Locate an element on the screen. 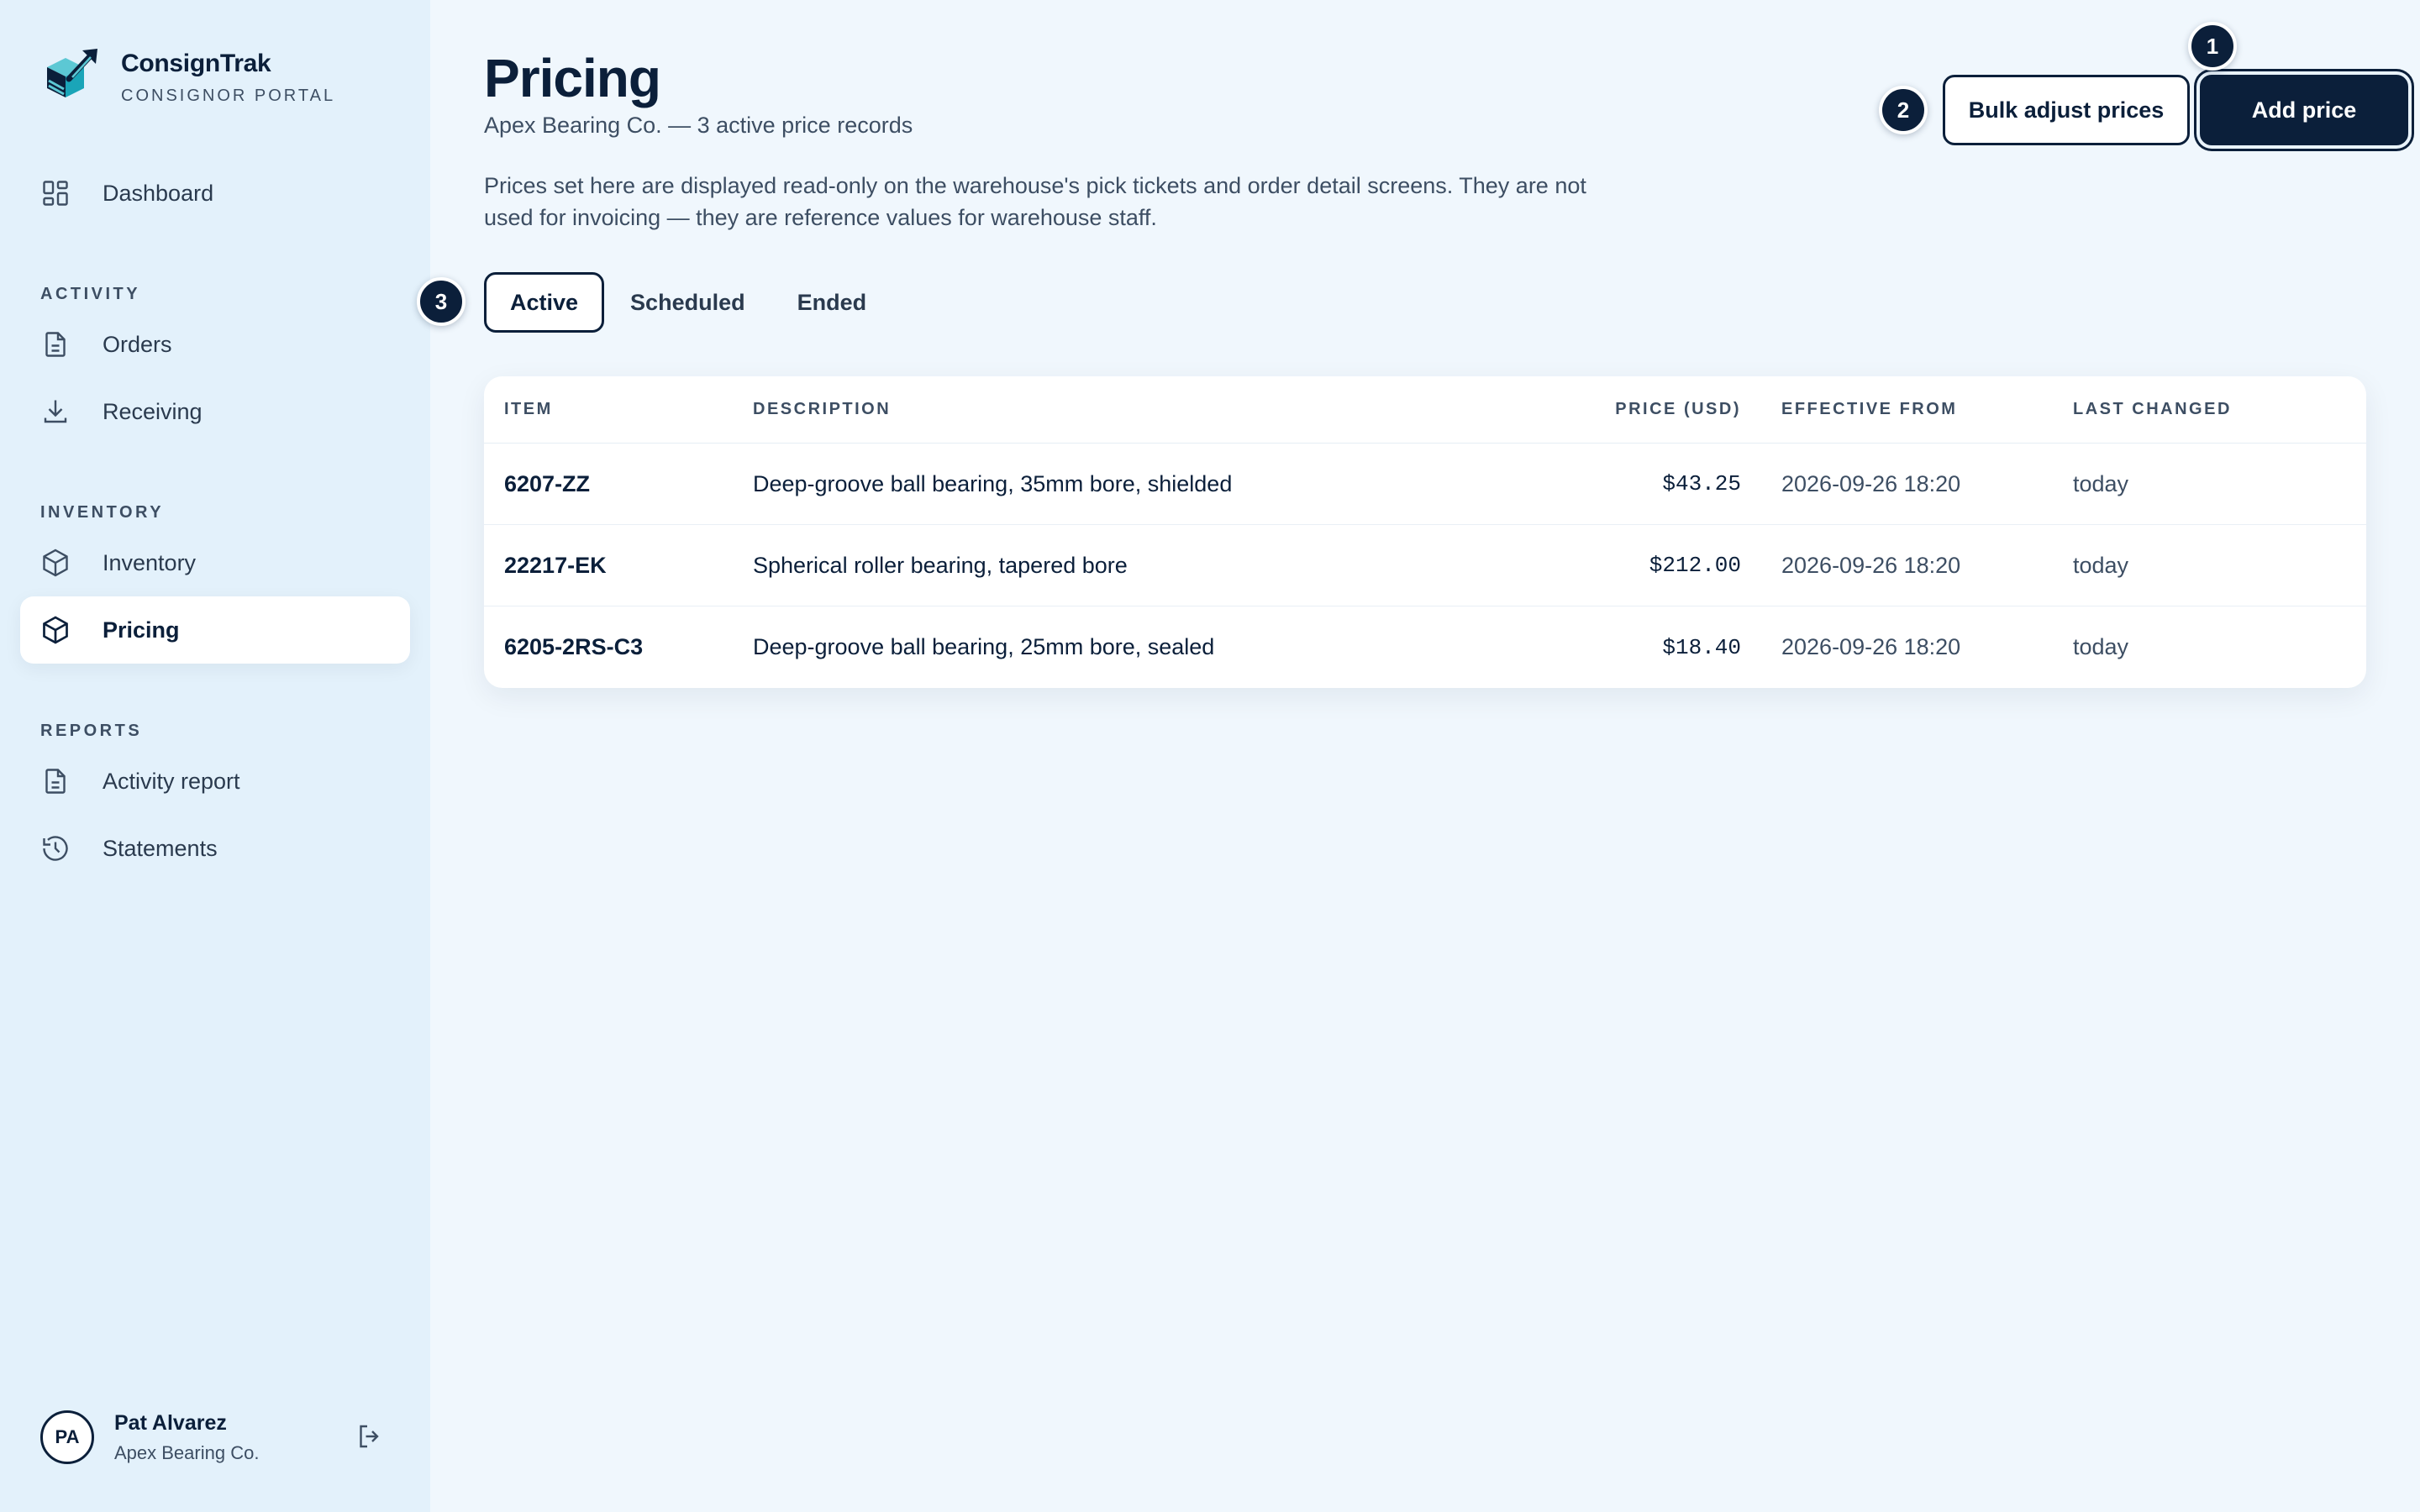 The image size is (2420, 1512). bulk-adjust-prices-button: Bulk adjust prices is located at coordinates (2066, 110).